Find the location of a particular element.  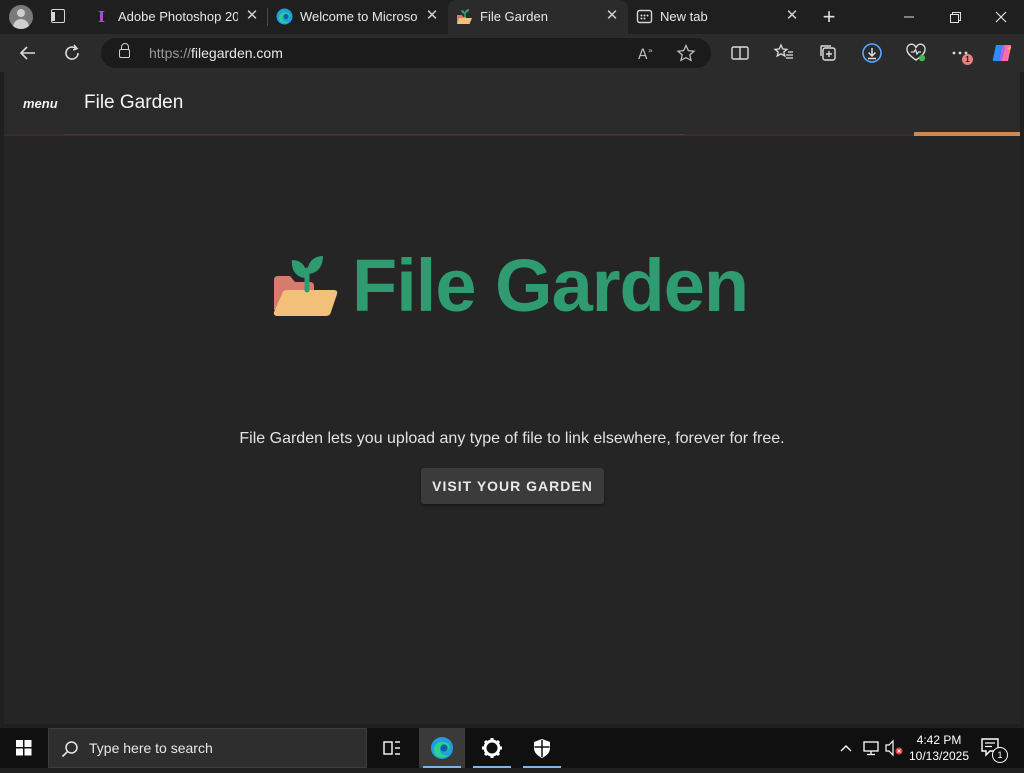

taskbar-security-button is located at coordinates (542, 748).